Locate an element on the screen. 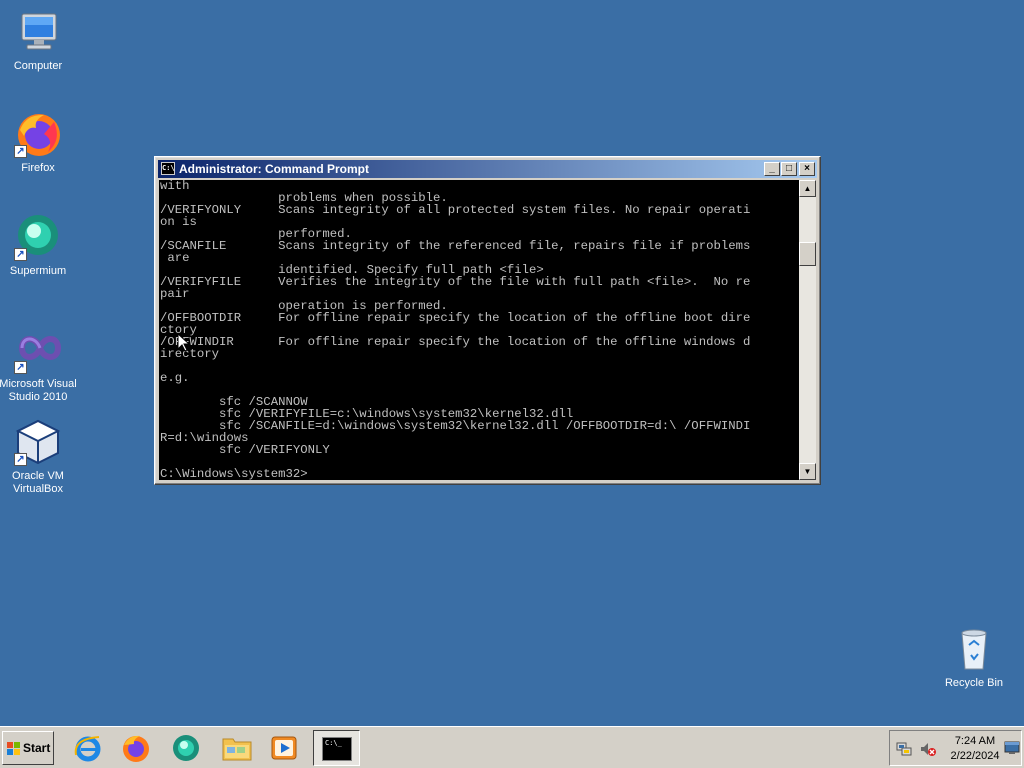 Image resolution: width=1024 pixels, height=768 pixels. taskbar-cmd-icon-text: C:\_ is located at coordinates (333, 743).